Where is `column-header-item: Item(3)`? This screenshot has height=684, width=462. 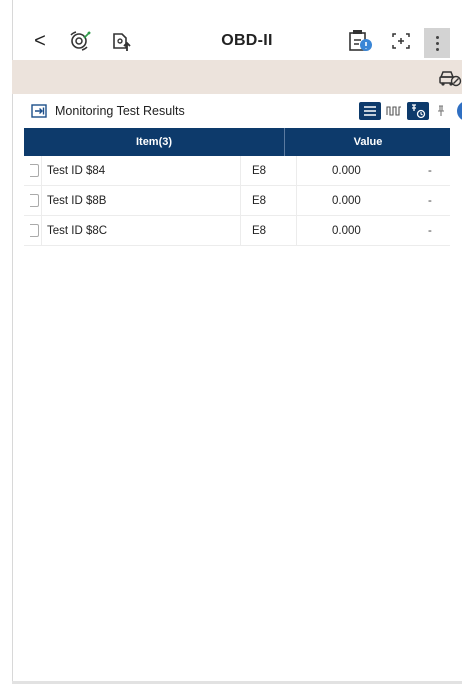
column-header-item: Item(3) is located at coordinates (154, 142).